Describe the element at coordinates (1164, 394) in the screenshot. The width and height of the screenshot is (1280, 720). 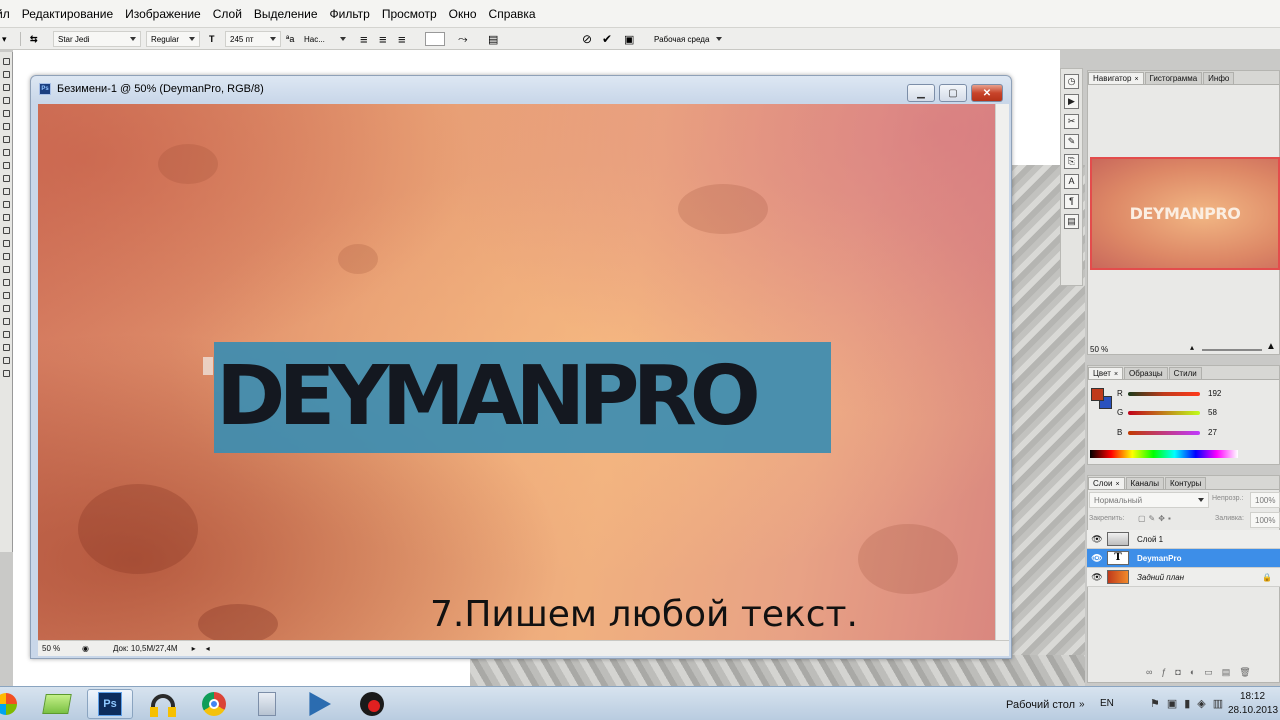
I see `channel-r-slider` at that location.